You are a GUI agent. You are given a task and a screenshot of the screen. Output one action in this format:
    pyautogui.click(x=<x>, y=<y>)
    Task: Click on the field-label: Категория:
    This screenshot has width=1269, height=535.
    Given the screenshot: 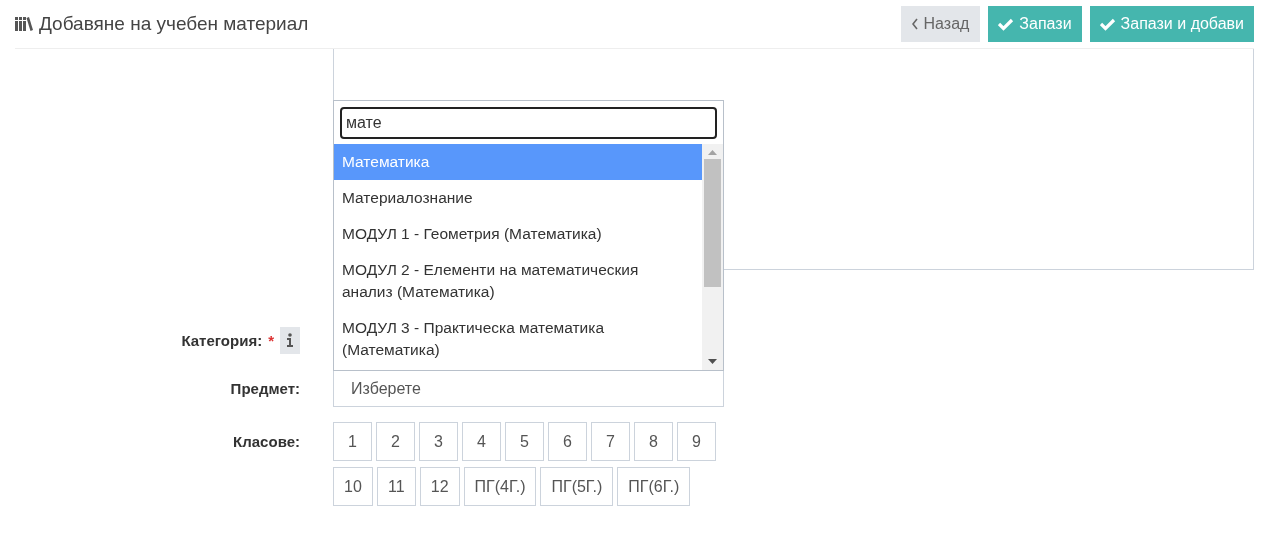 What is the action you would take?
    pyautogui.click(x=222, y=340)
    